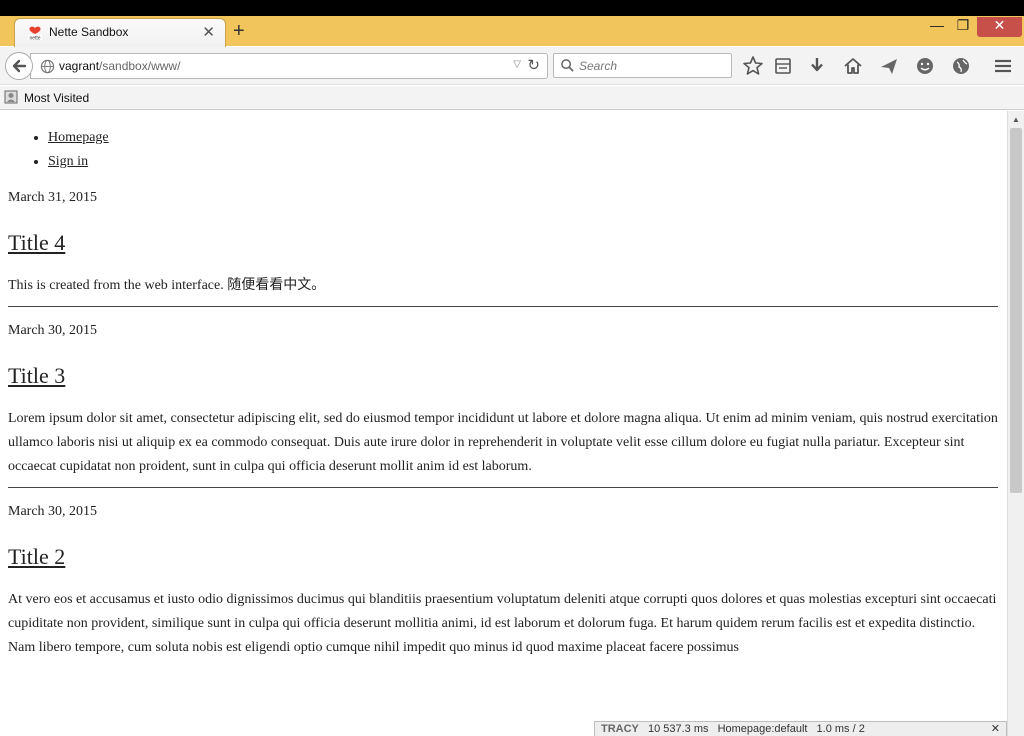 The image size is (1024, 736). I want to click on url-bar: vagrant/sandbox/www/ ▽ ↻, so click(289, 66).